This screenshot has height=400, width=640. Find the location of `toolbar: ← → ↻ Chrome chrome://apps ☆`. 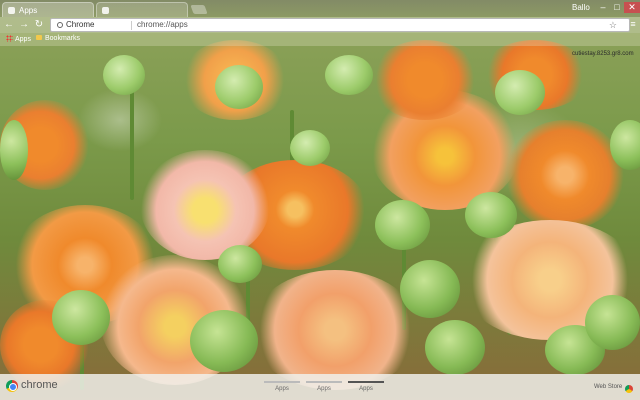

toolbar: ← → ↻ Chrome chrome://apps ☆ is located at coordinates (320, 25).